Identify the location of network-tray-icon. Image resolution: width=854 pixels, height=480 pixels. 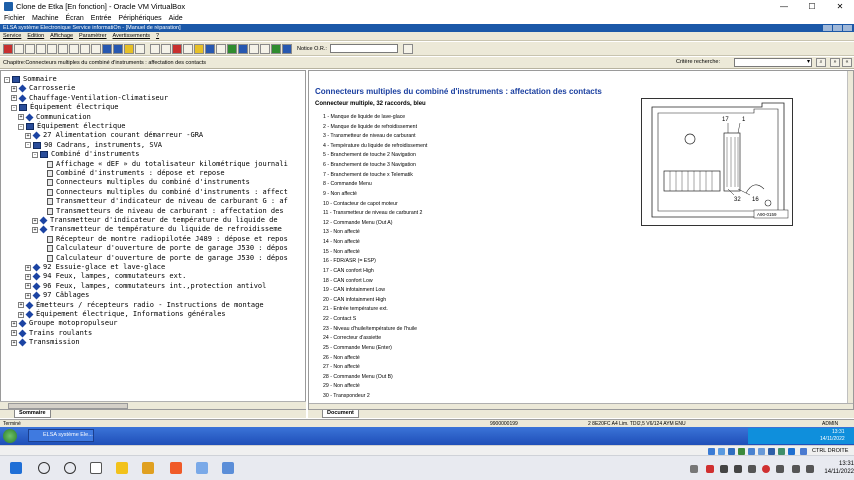
(810, 469).